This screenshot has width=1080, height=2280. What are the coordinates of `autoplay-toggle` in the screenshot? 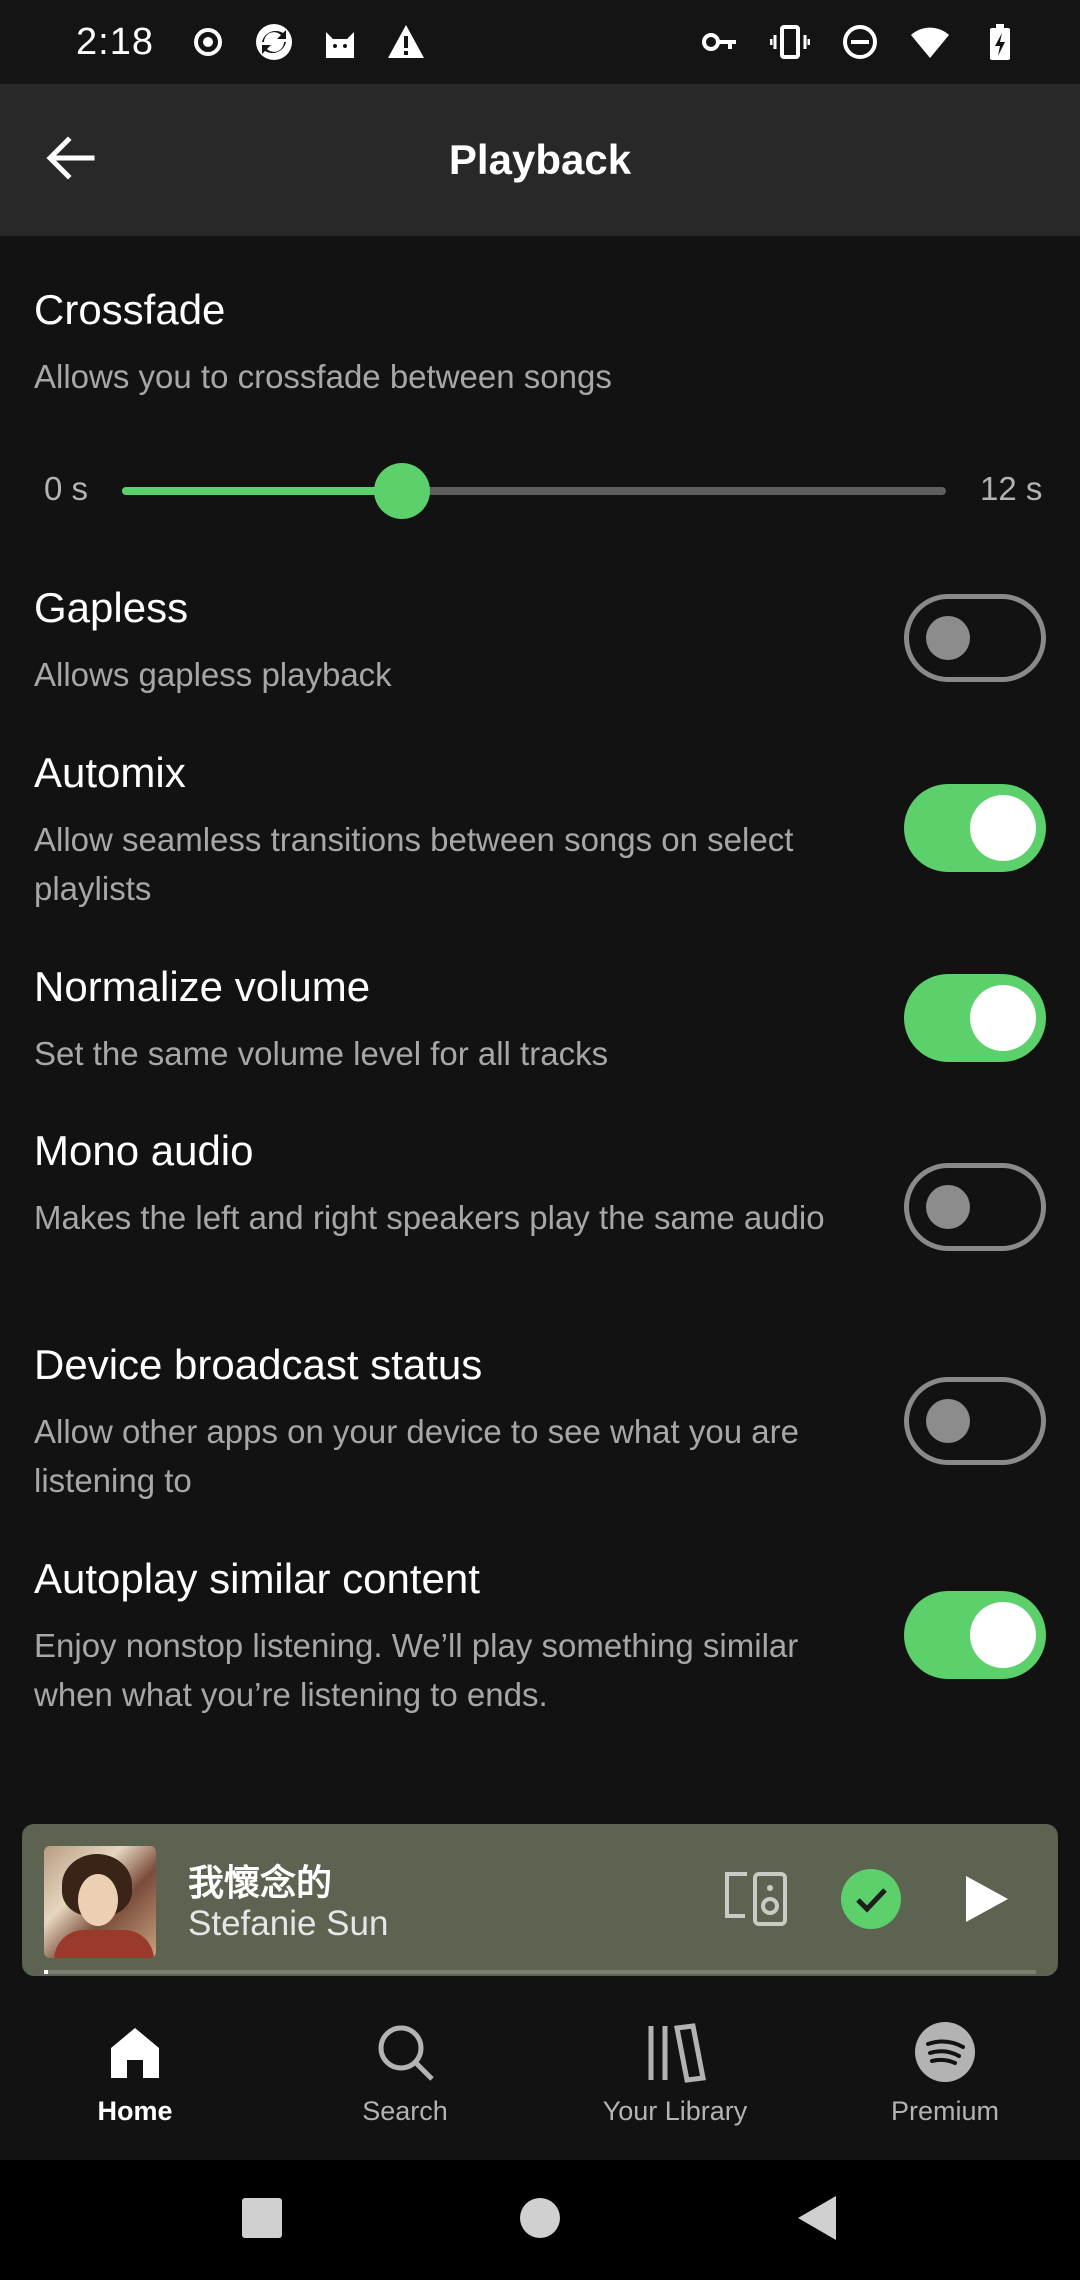 It's located at (975, 1635).